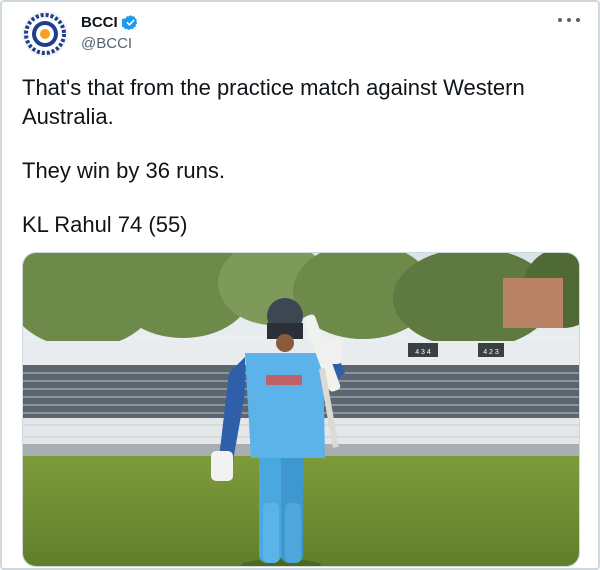  Describe the element at coordinates (105, 224) in the screenshot. I see `tweet-text-line-4: KL Rahul 74 (55)` at that location.